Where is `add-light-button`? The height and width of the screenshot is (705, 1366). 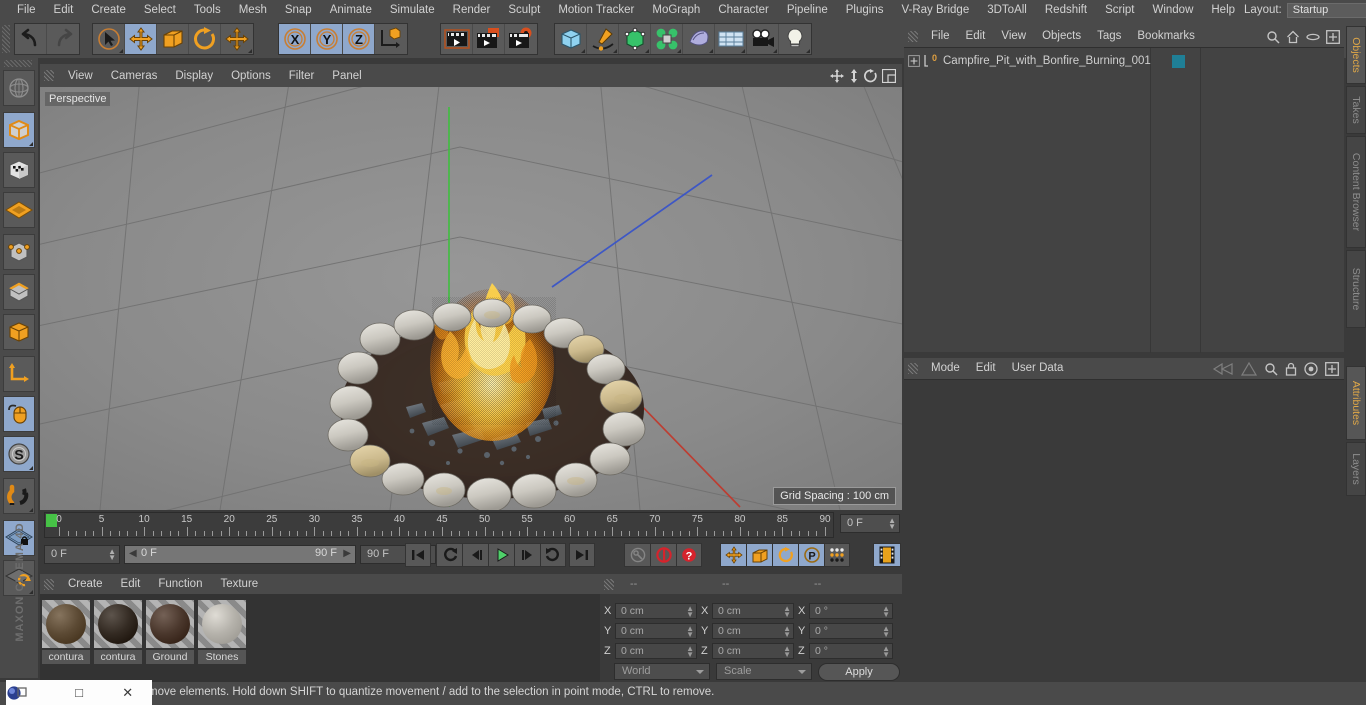
add-light-button is located at coordinates (795, 39).